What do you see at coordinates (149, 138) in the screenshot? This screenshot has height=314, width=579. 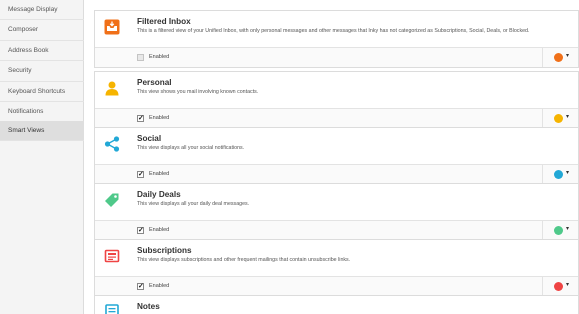 I see `view-title: Social` at bounding box center [149, 138].